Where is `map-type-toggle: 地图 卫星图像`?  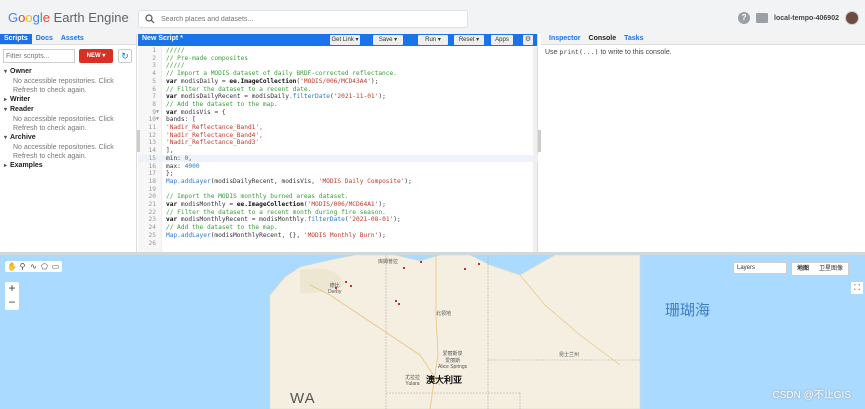 map-type-toggle: 地图 卫星图像 is located at coordinates (820, 269).